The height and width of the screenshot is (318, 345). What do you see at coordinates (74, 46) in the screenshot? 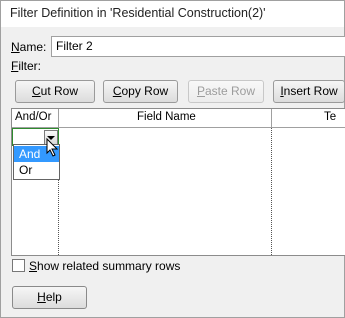
I see `name-input-value: Filter 2` at bounding box center [74, 46].